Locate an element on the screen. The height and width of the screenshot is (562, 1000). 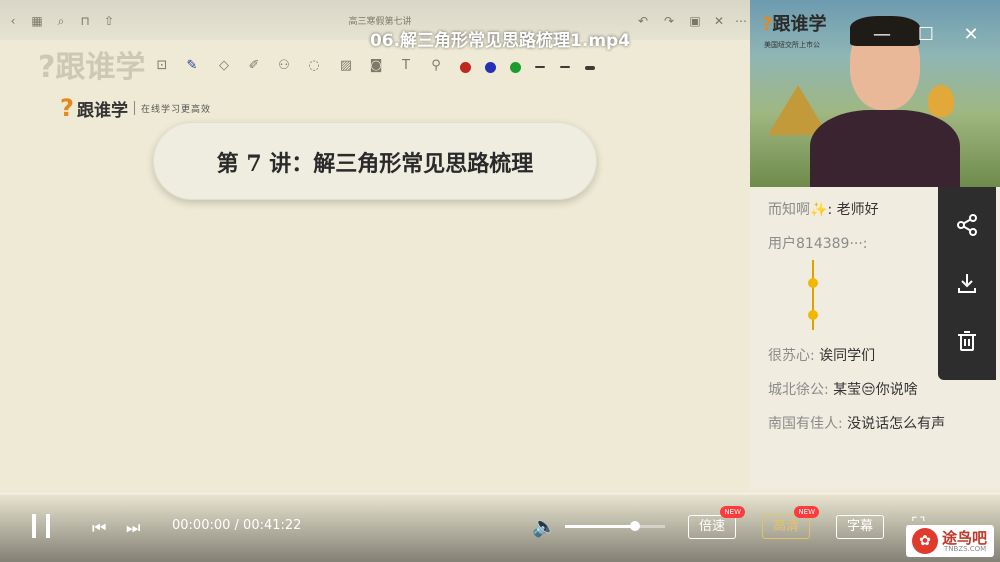
volume-knob is located at coordinates (635, 526).